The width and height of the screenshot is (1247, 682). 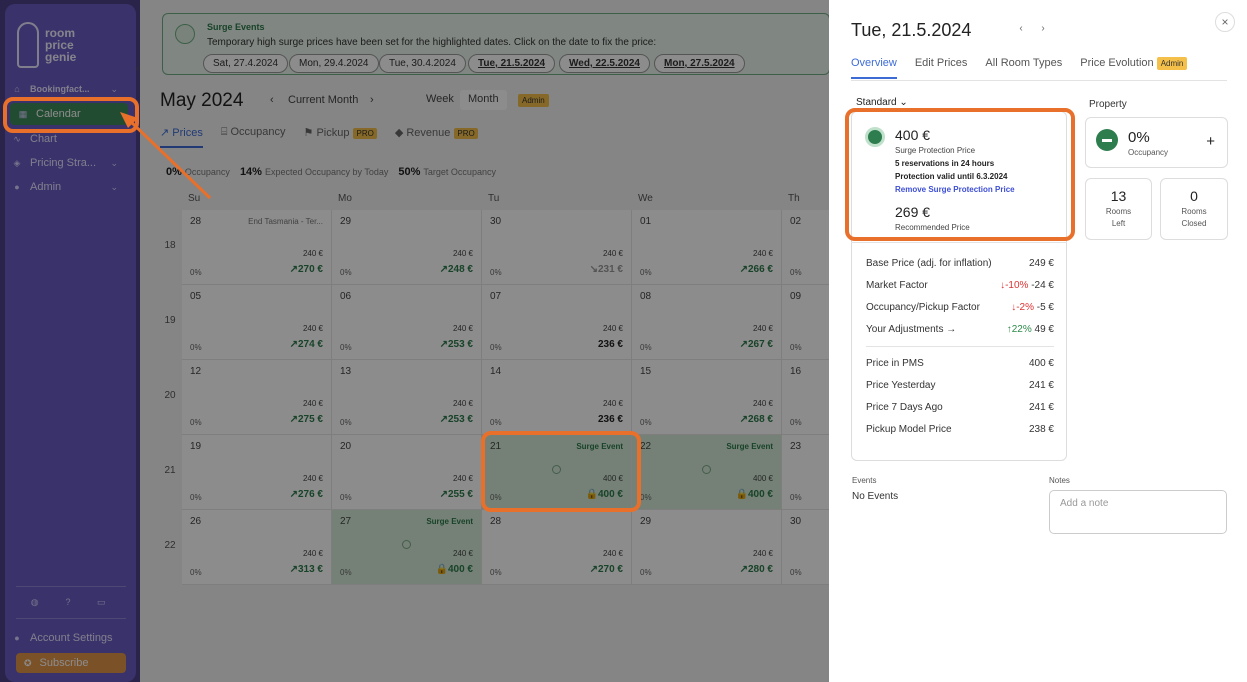 I want to click on surge-date-chip: Tue, 30.4.2024, so click(x=422, y=63).